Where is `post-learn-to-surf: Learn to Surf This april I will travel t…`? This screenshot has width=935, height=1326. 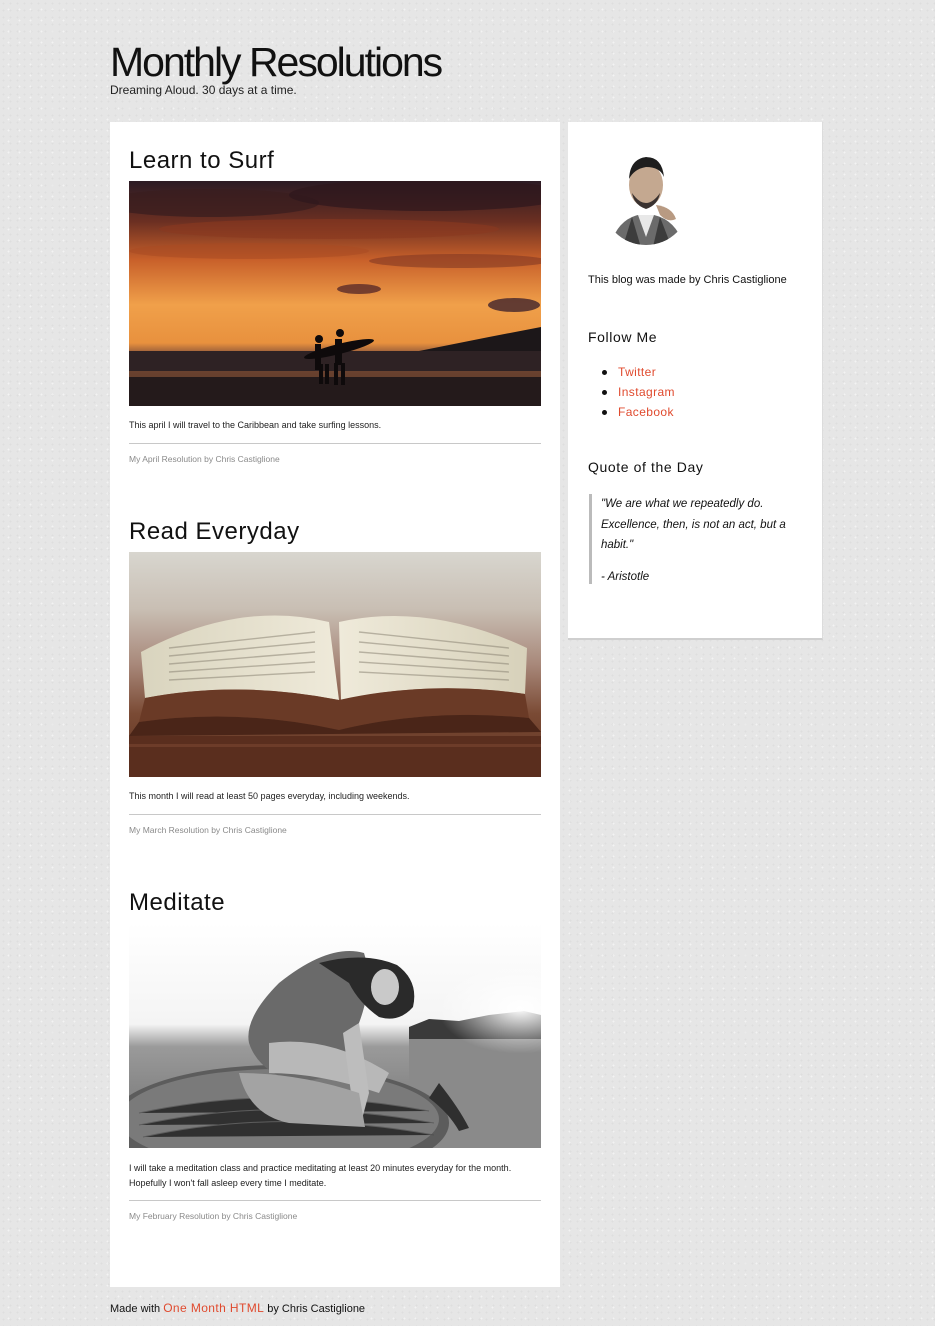 post-learn-to-surf: Learn to Surf This april I will travel t… is located at coordinates (335, 305).